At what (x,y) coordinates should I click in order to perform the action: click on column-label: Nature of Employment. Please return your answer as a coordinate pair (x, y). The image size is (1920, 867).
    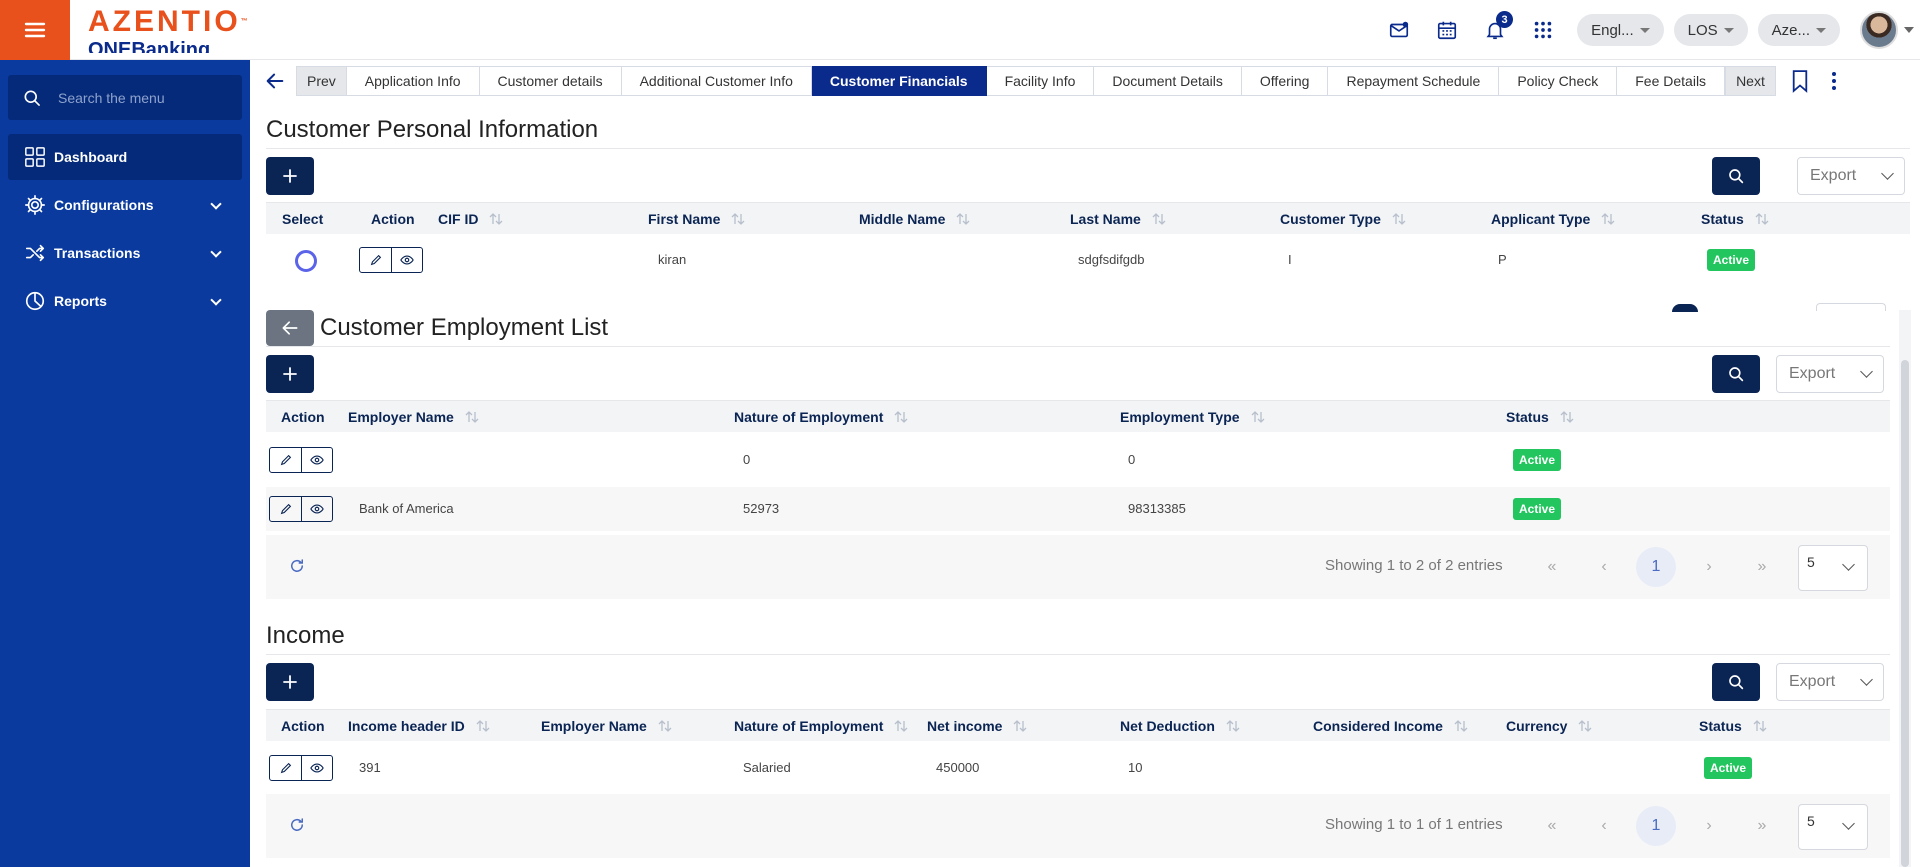
    Looking at the image, I should click on (809, 417).